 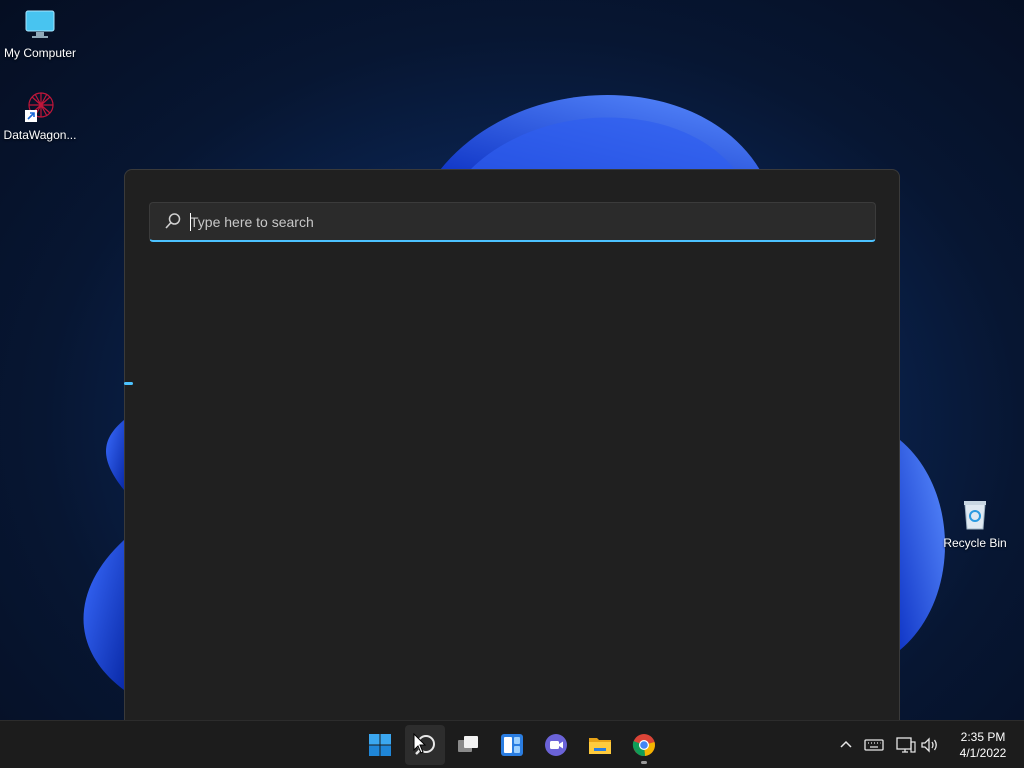 I want to click on taskbar-clock: 2:35 PM 4/1/2022, so click(x=983, y=745).